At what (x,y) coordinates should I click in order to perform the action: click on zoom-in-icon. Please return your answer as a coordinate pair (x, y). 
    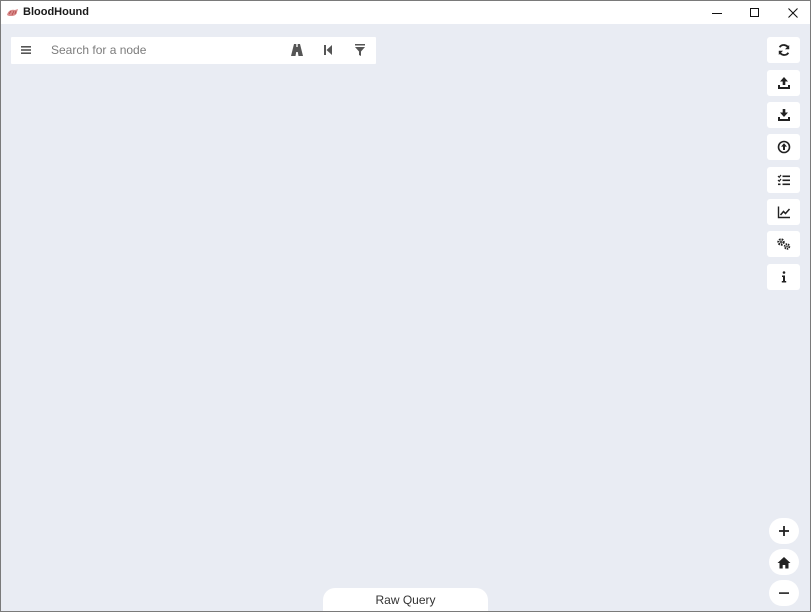
    Looking at the image, I should click on (784, 531).